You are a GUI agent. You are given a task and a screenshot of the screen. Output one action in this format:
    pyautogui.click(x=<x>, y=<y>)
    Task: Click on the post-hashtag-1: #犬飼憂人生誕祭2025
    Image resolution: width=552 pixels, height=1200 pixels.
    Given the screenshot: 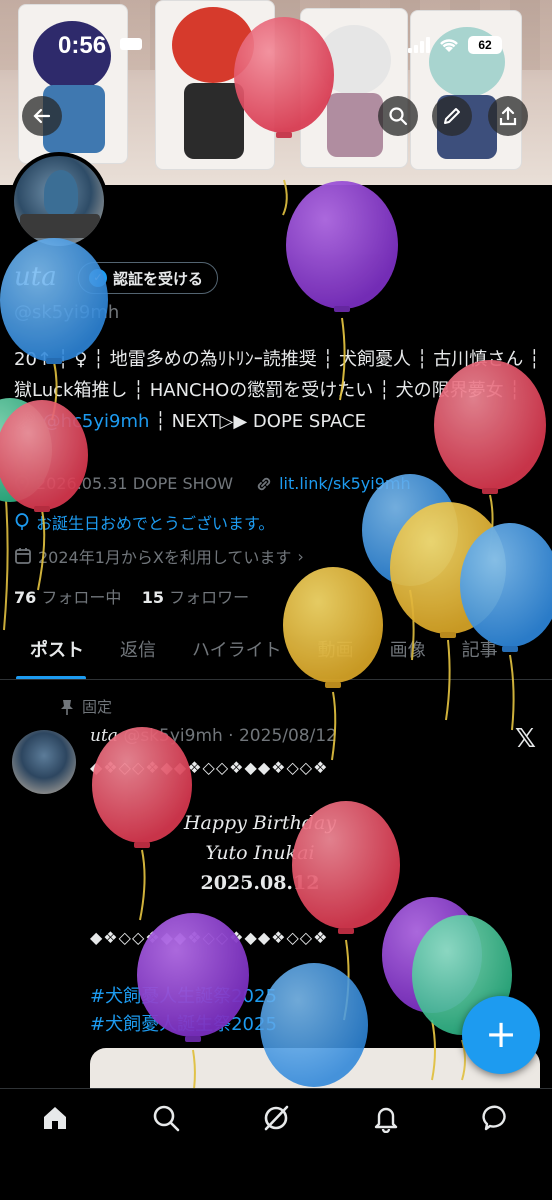 What is the action you would take?
    pyautogui.click(x=183, y=995)
    